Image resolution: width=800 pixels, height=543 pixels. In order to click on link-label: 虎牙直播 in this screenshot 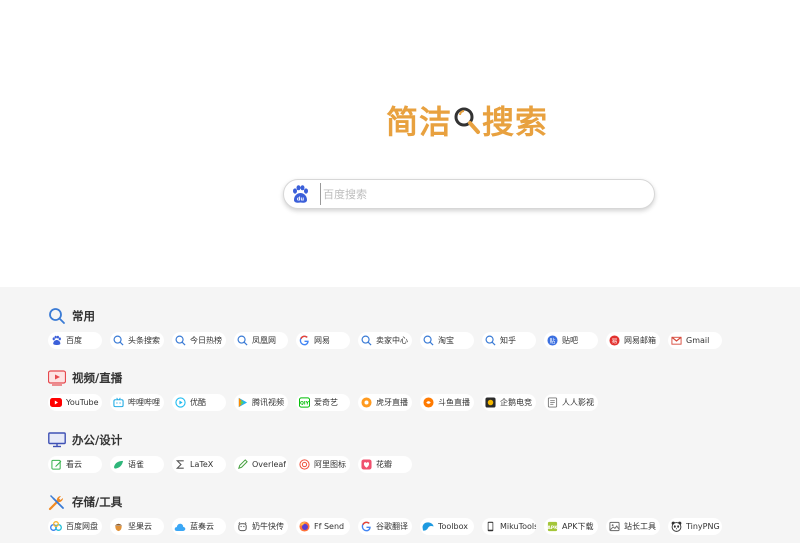, I will do `click(392, 402)`.